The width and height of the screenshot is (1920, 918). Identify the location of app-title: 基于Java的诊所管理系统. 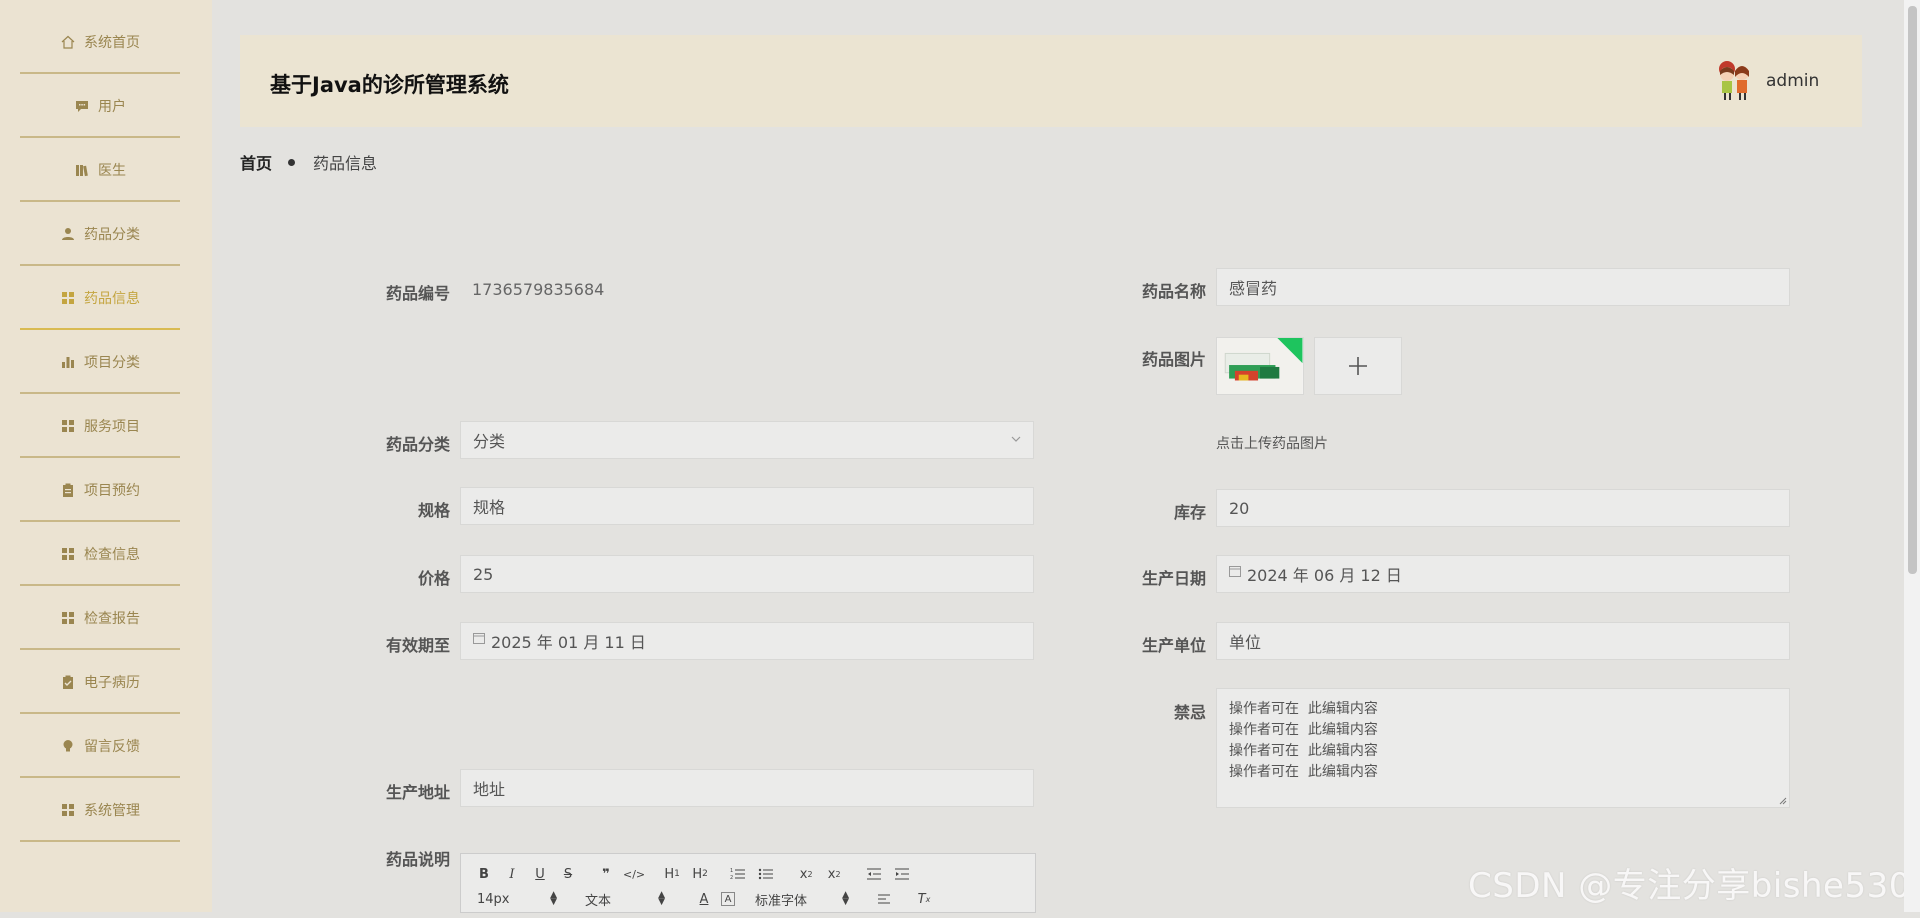
(389, 85).